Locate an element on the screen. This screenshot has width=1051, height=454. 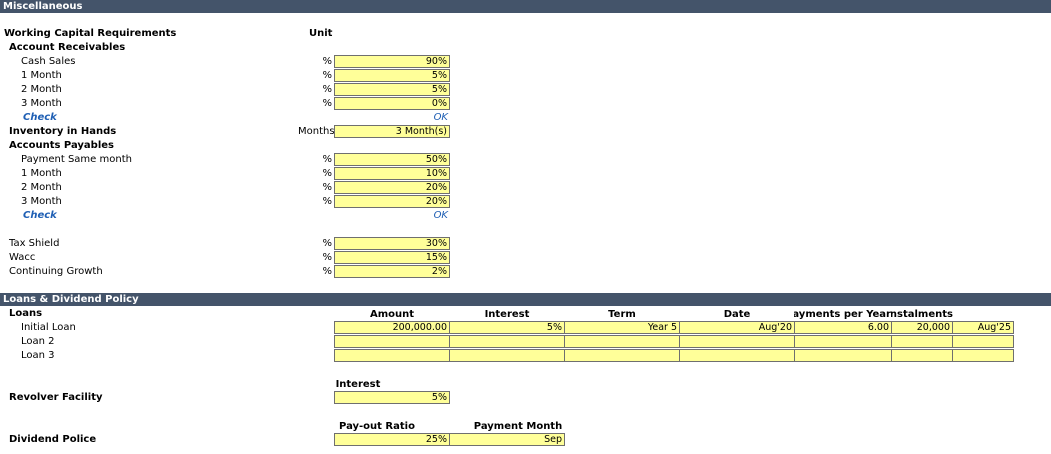
loan-date-input: Aug'20 is located at coordinates (737, 327).